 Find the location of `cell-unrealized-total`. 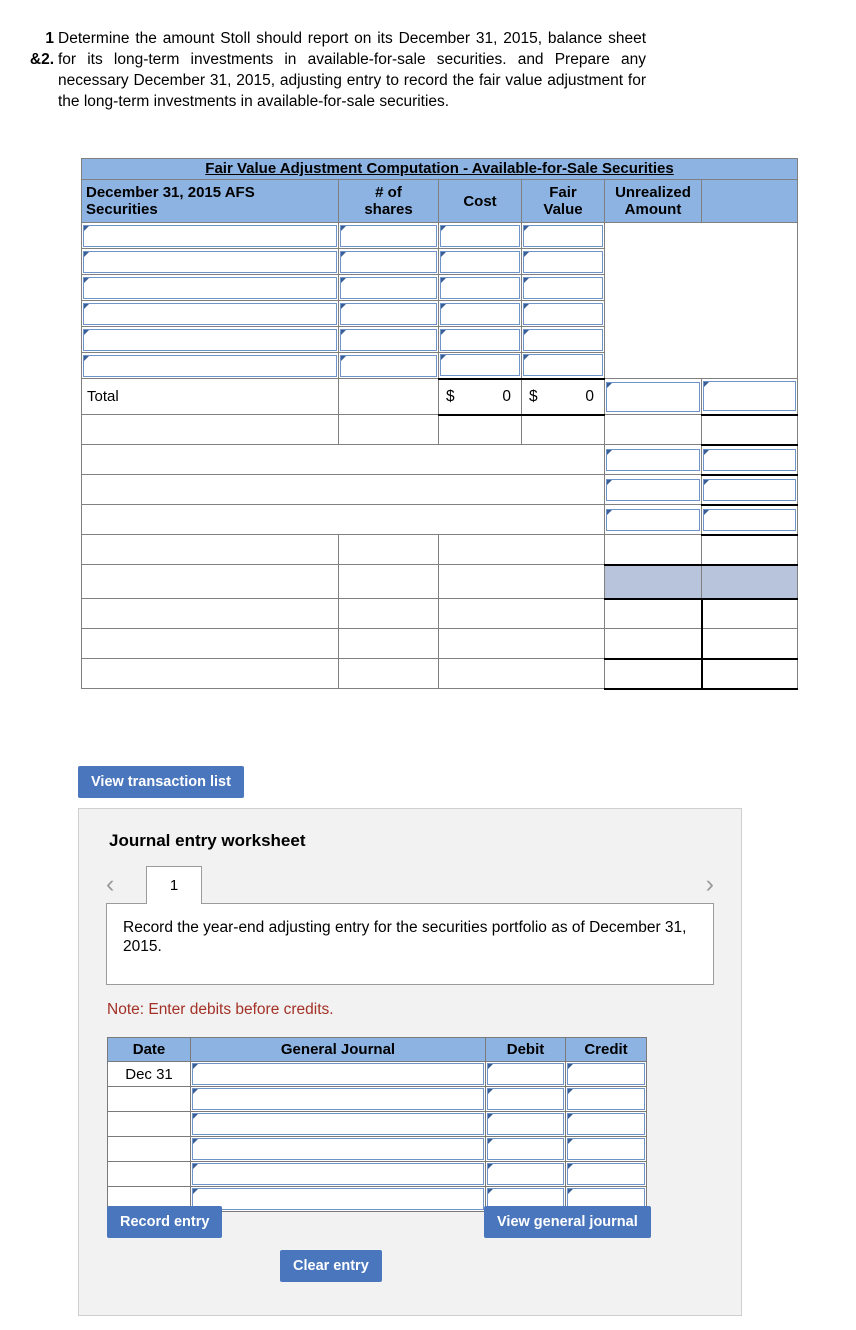

cell-unrealized-total is located at coordinates (653, 396).